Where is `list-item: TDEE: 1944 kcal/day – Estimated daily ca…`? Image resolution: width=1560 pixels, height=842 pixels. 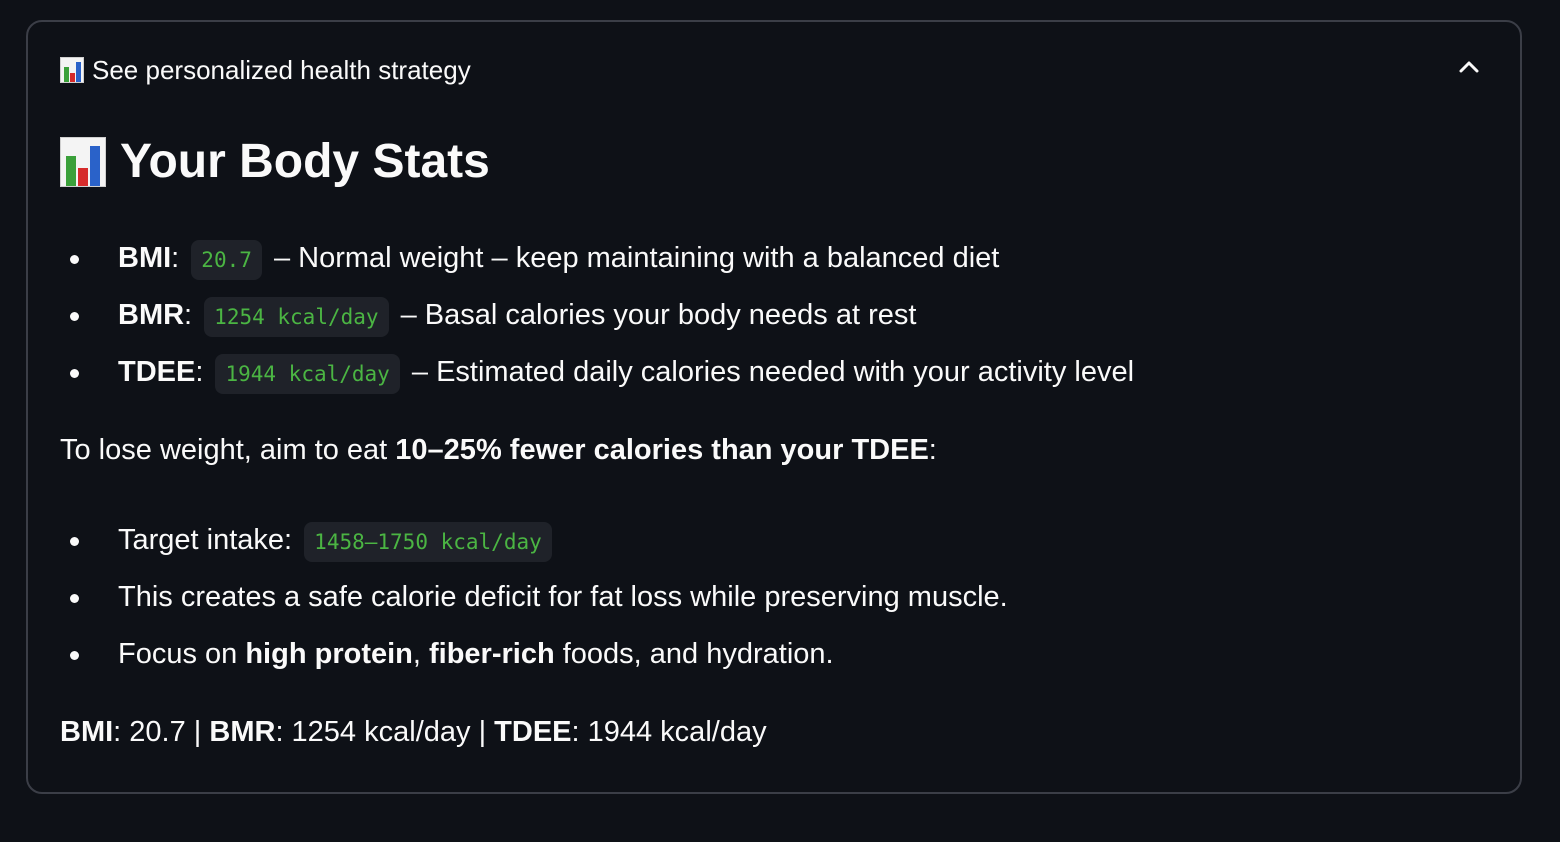 list-item: TDEE: 1944 kcal/day – Estimated daily ca… is located at coordinates (597, 378).